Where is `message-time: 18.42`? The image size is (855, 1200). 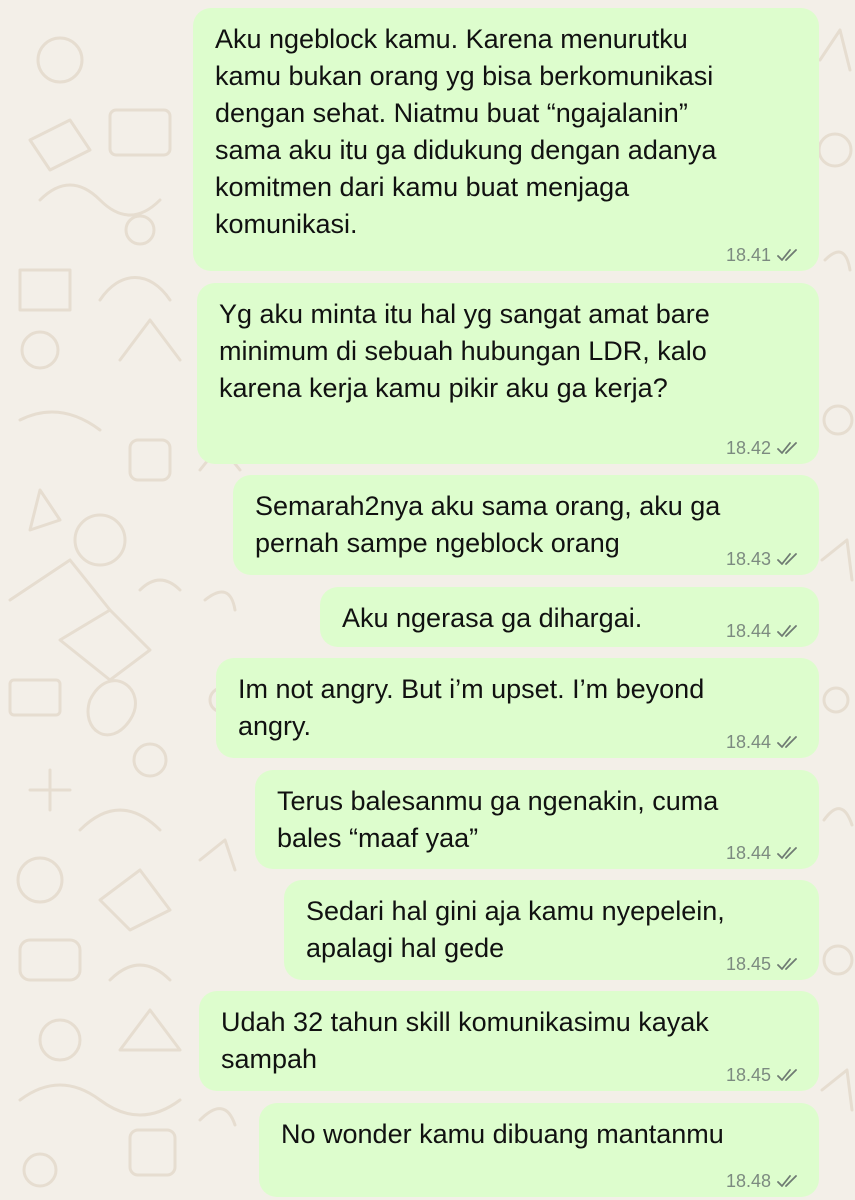
message-time: 18.42 is located at coordinates (748, 448).